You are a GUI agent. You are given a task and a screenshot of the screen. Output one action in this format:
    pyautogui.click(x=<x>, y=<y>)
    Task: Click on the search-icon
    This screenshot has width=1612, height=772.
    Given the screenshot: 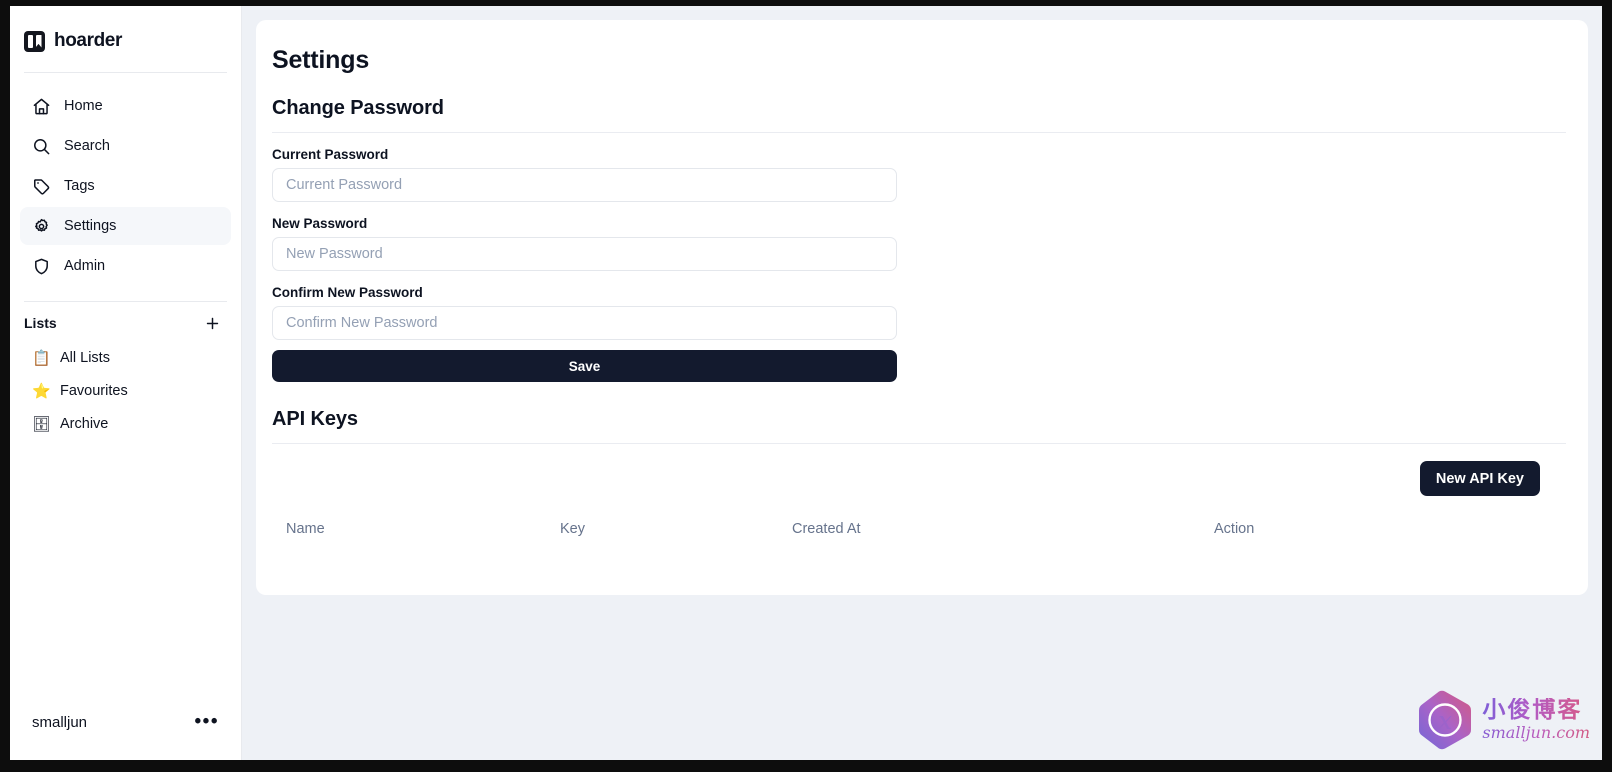 What is the action you would take?
    pyautogui.click(x=41, y=146)
    